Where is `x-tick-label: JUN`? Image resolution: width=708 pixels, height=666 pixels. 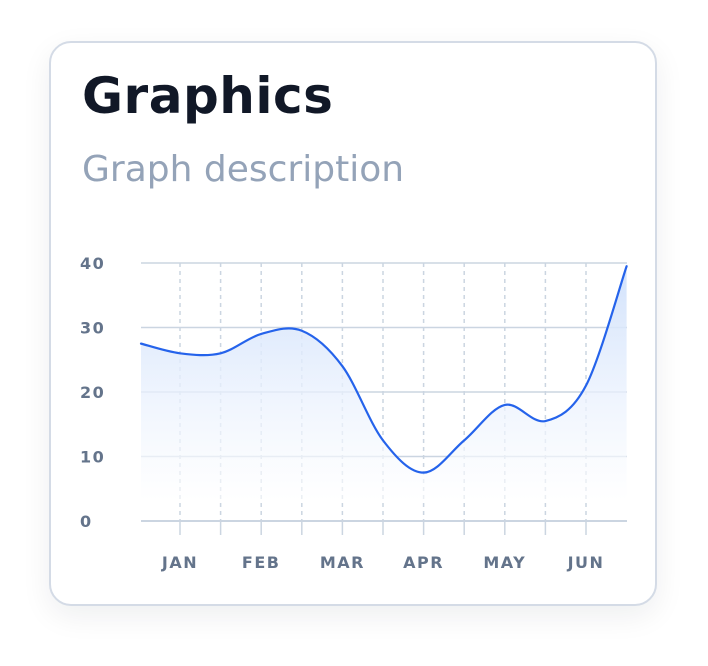
x-tick-label: JUN is located at coordinates (586, 562).